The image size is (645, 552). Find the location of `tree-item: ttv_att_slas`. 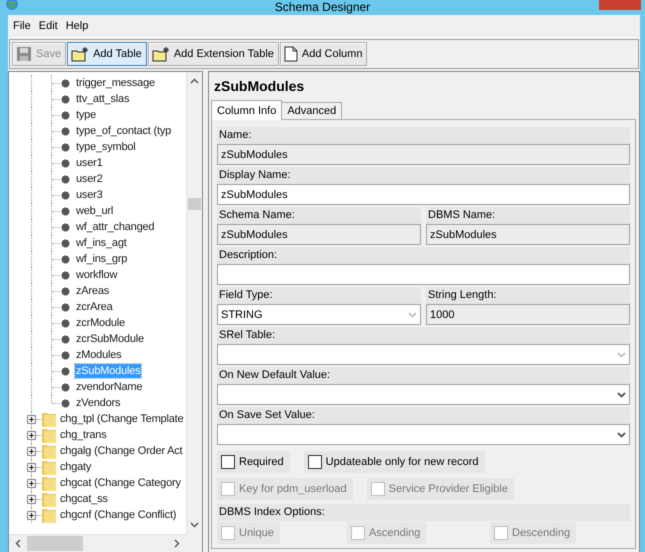

tree-item: ttv_att_slas is located at coordinates (102, 99).